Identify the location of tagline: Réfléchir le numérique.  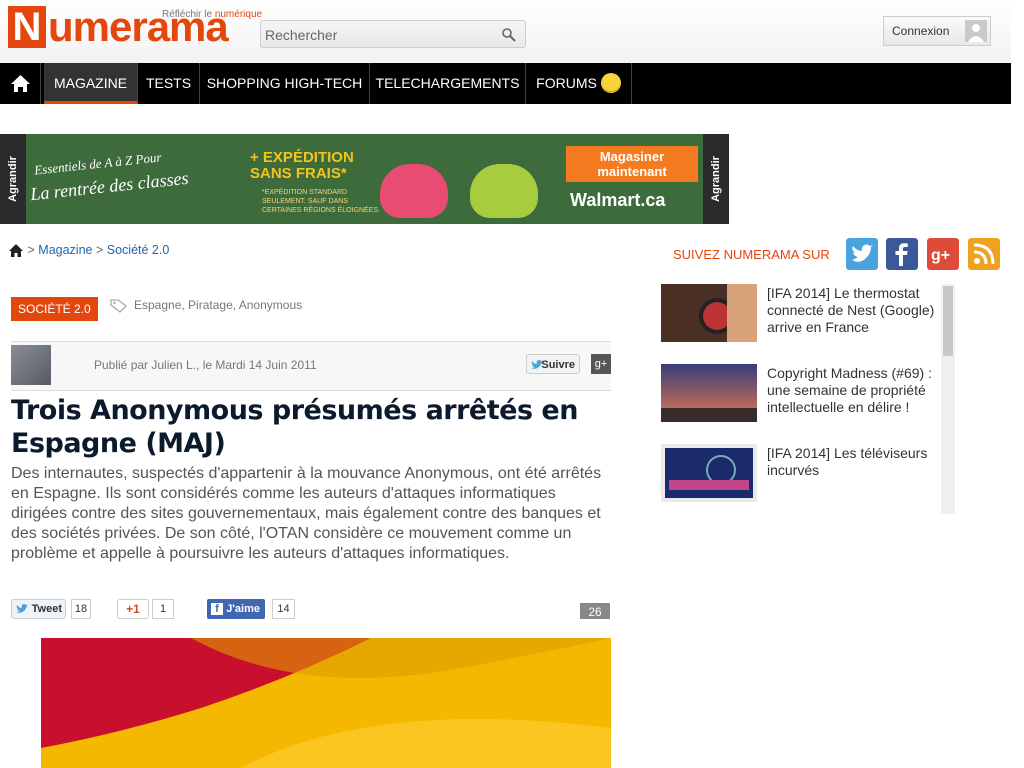
(212, 14).